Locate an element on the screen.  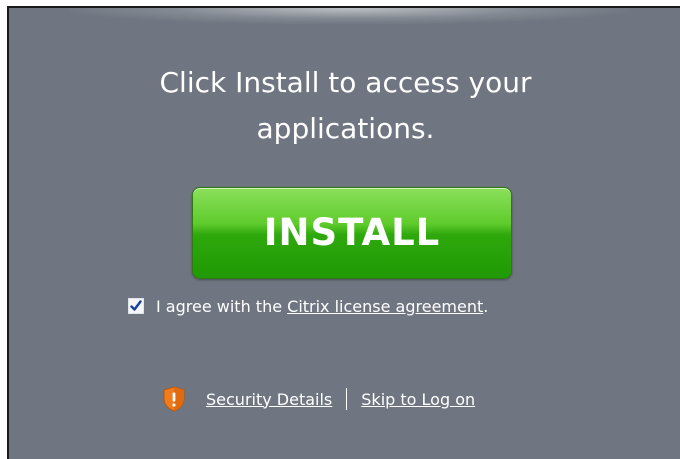
skip-to-log-on-link: Skip to Log on is located at coordinates (418, 399).